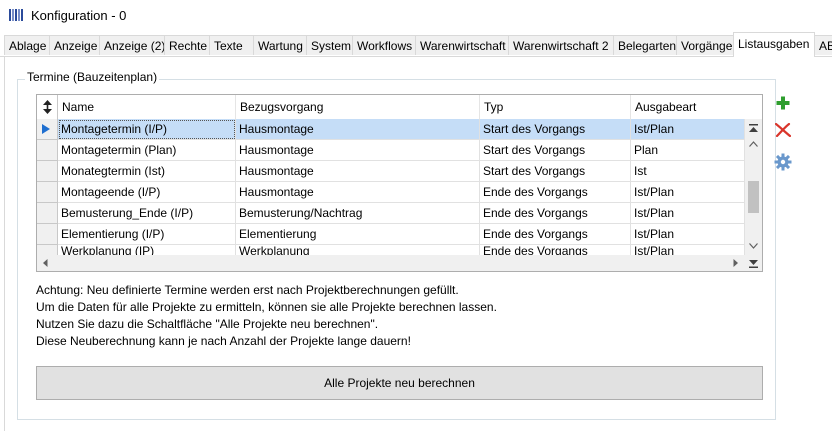 Image resolution: width=832 pixels, height=431 pixels. Describe the element at coordinates (358, 107) in the screenshot. I see `column-header-bezugsvorgang: Bezugsvorgang` at that location.